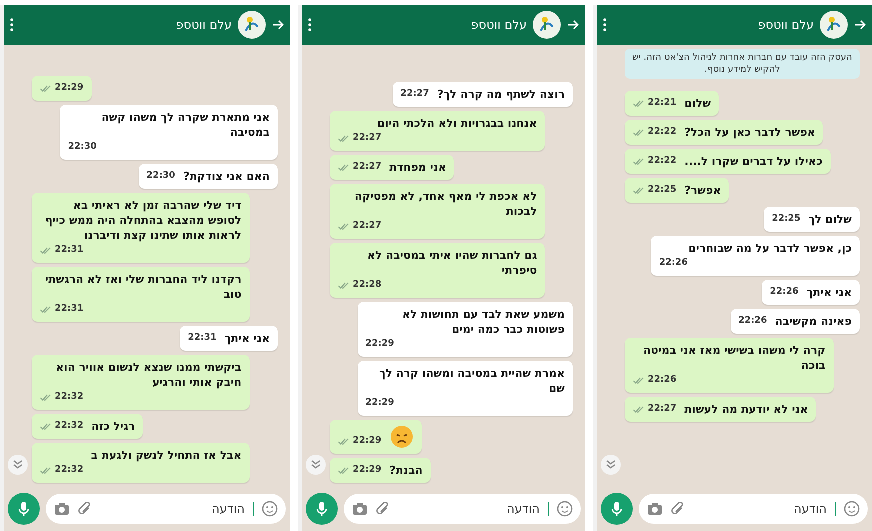 This screenshot has width=872, height=531. Describe the element at coordinates (406, 470) in the screenshot. I see `message-text: הבנת?` at that location.